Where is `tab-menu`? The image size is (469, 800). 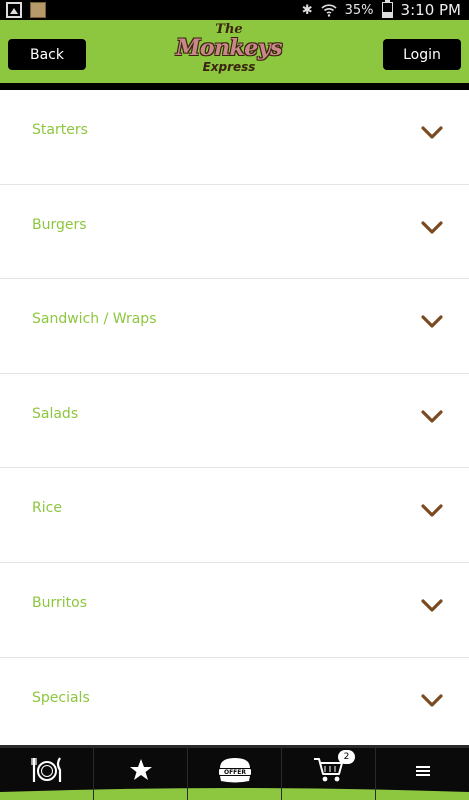
tab-menu is located at coordinates (47, 772).